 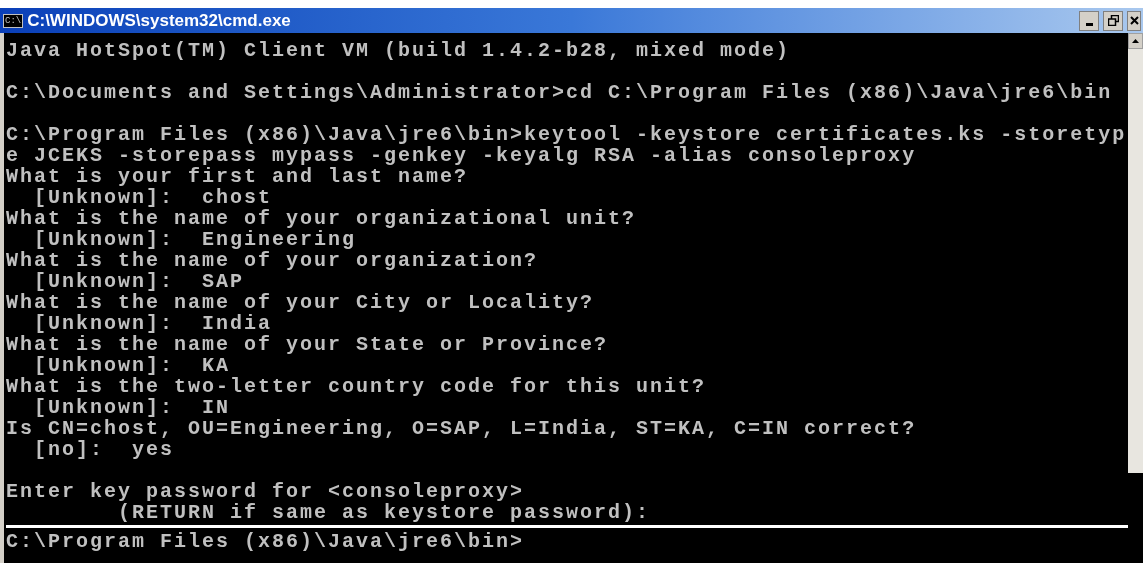 I want to click on console-line: [Unknown]: chost, so click(x=153, y=197).